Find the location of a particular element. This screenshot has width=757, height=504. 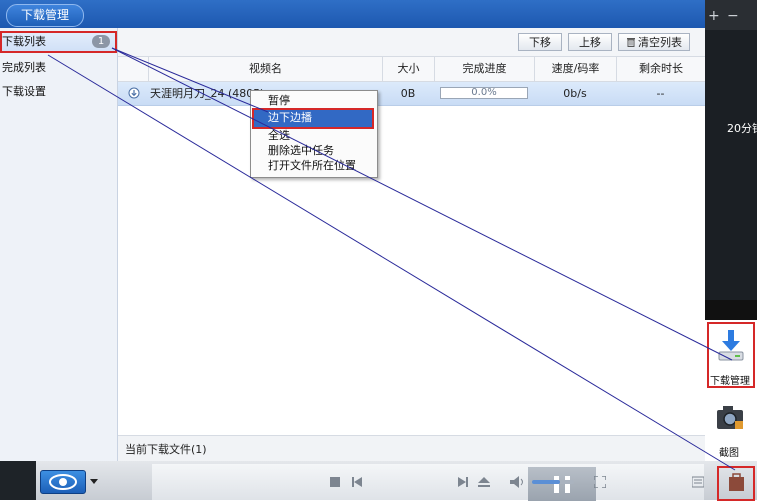

menu-item-select-all: 全选 is located at coordinates (279, 136).